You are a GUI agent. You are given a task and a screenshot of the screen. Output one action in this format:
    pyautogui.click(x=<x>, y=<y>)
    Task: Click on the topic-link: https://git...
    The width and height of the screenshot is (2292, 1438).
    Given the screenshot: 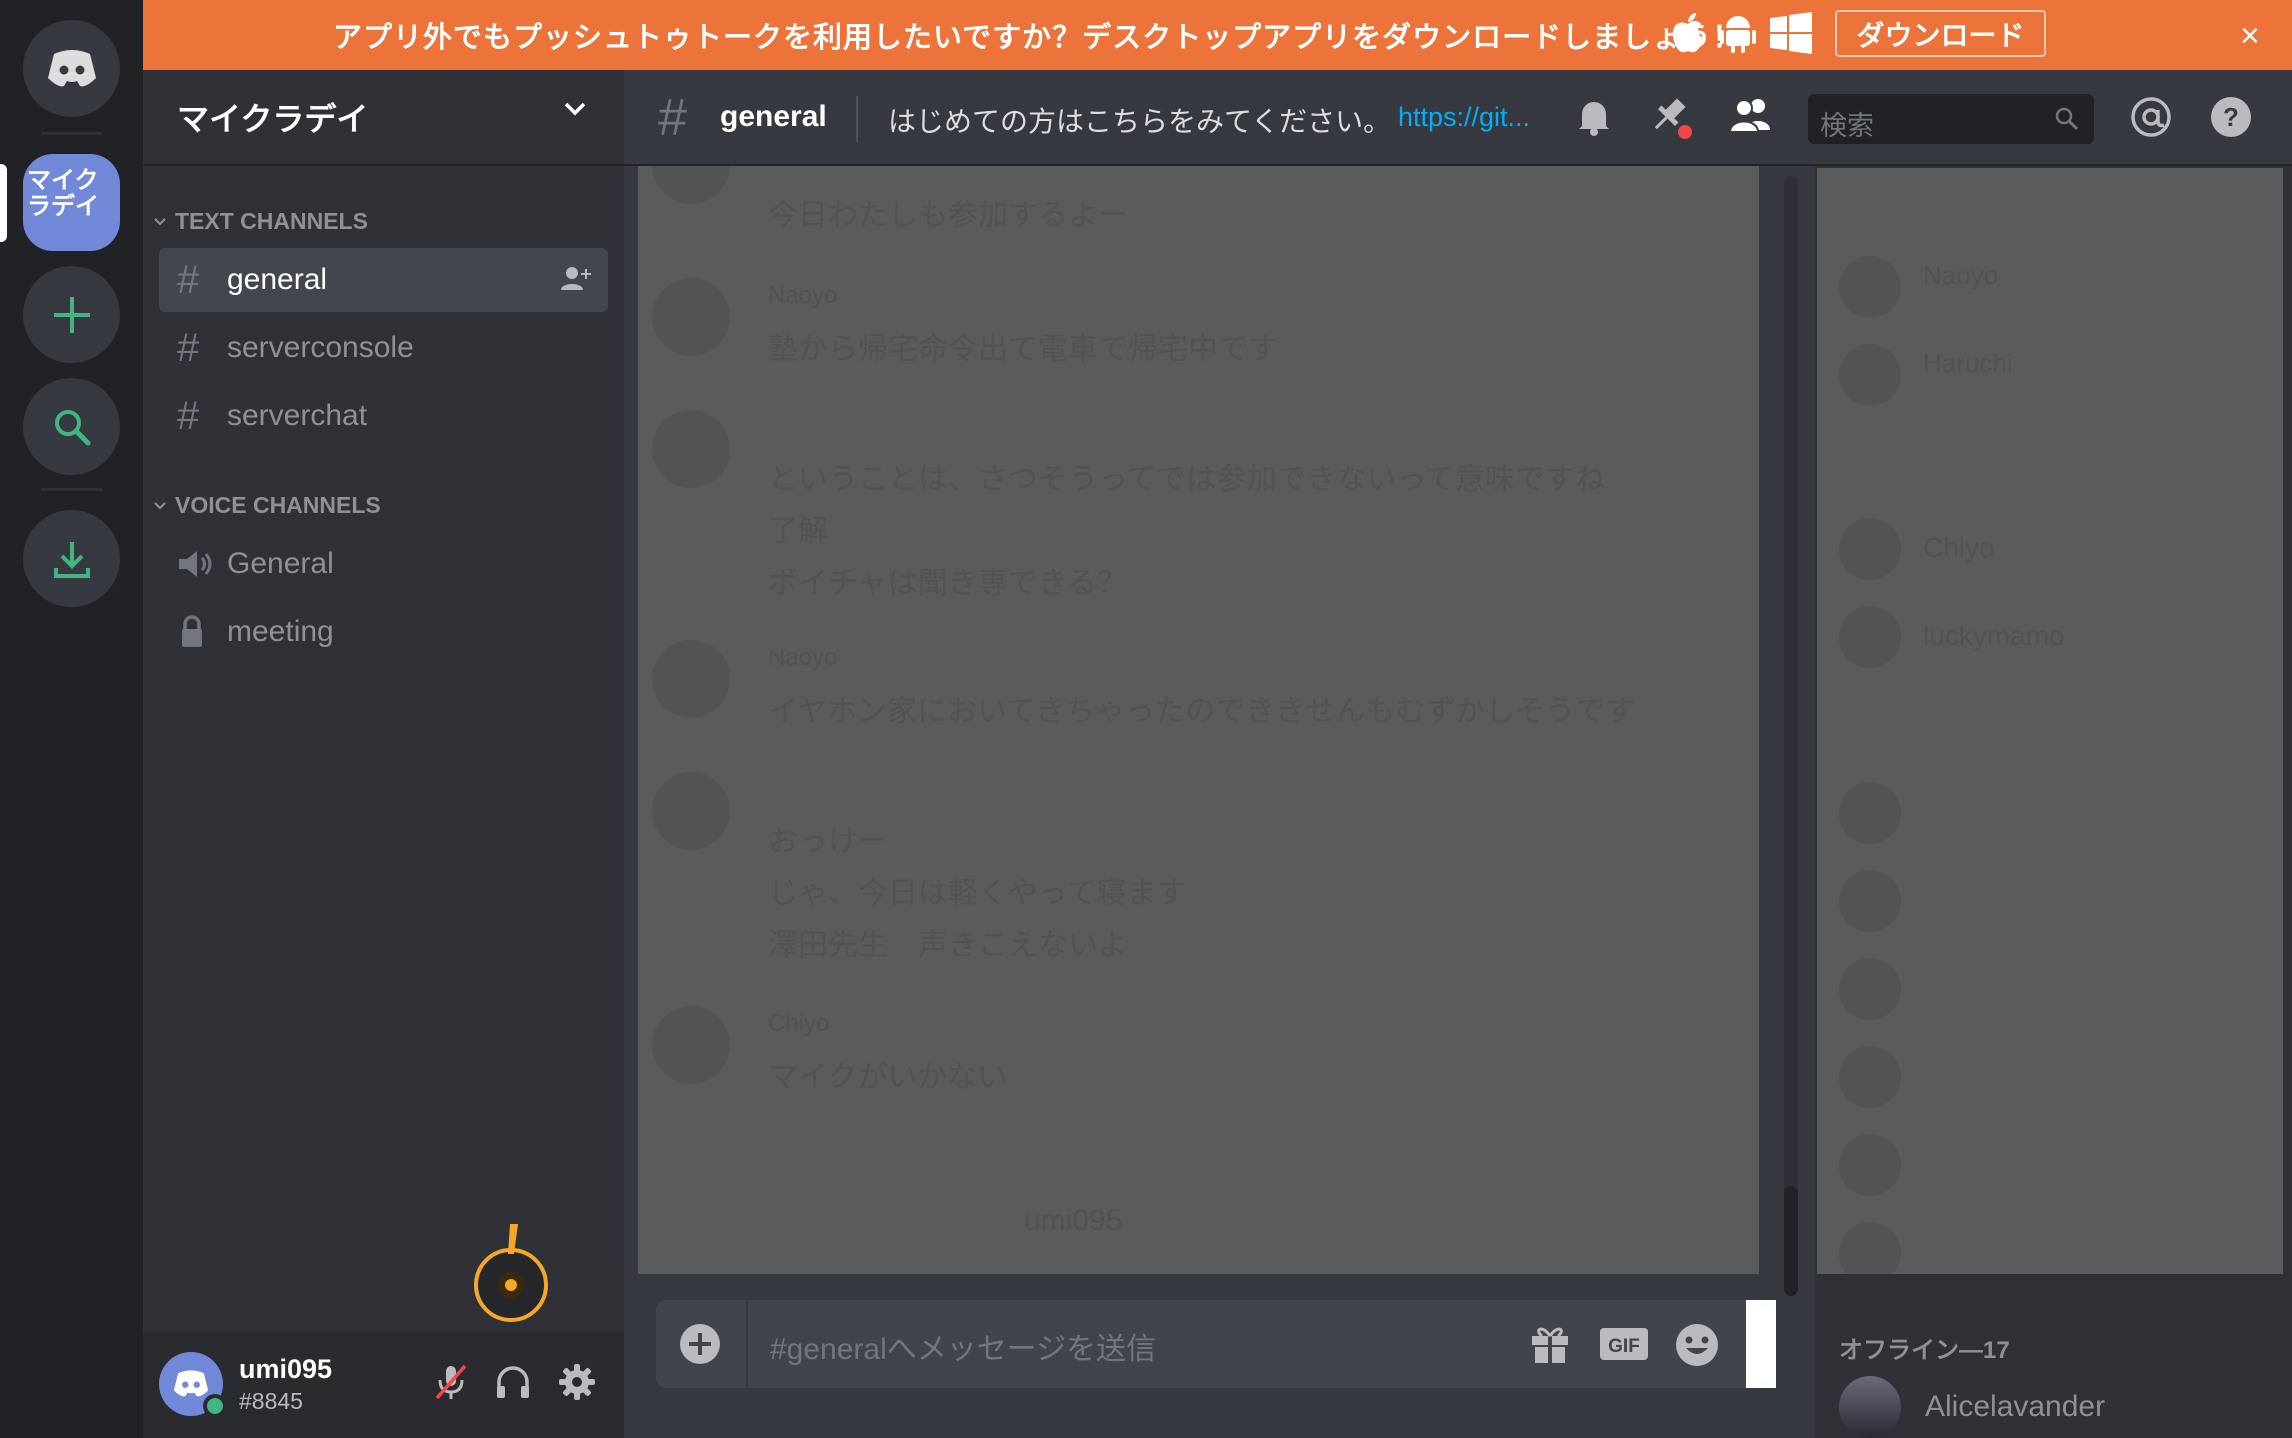 What is the action you would take?
    pyautogui.click(x=1464, y=117)
    